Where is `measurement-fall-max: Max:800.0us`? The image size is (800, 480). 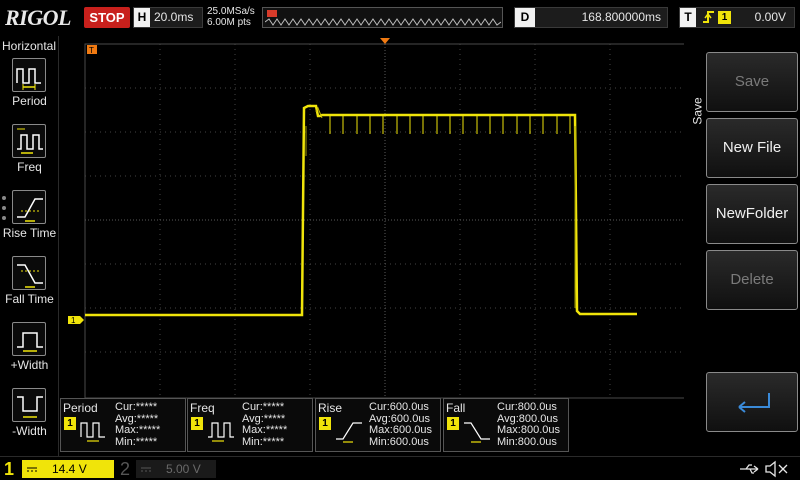
measurement-fall-max: Max:800.0us is located at coordinates (528, 430).